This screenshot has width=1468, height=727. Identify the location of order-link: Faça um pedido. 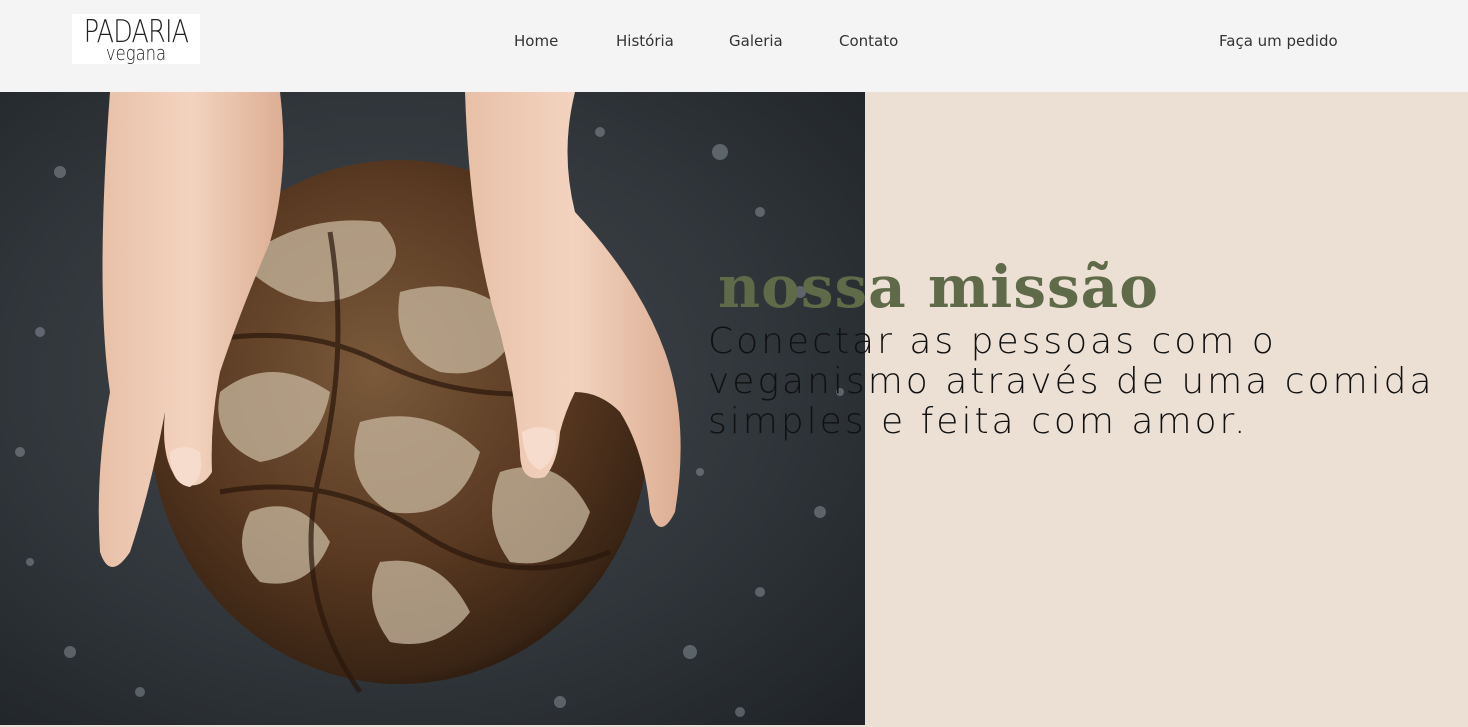
(1278, 41).